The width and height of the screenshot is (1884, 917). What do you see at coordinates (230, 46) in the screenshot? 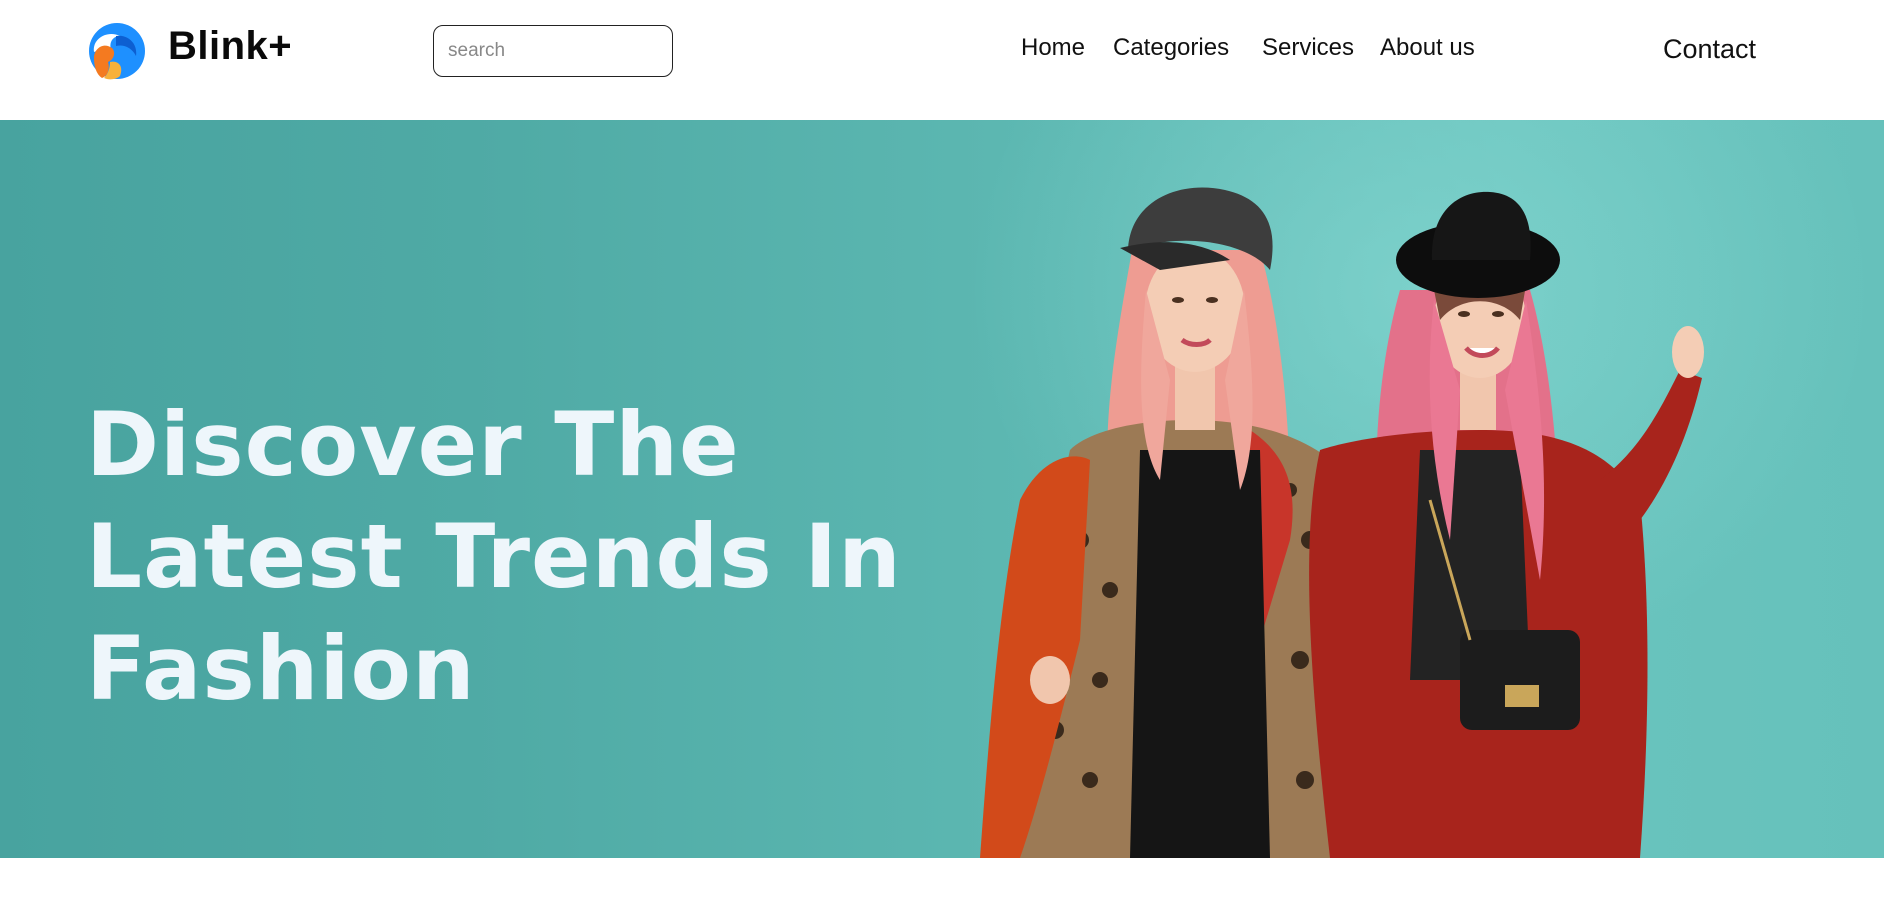
I see `brand-name: Blink+` at bounding box center [230, 46].